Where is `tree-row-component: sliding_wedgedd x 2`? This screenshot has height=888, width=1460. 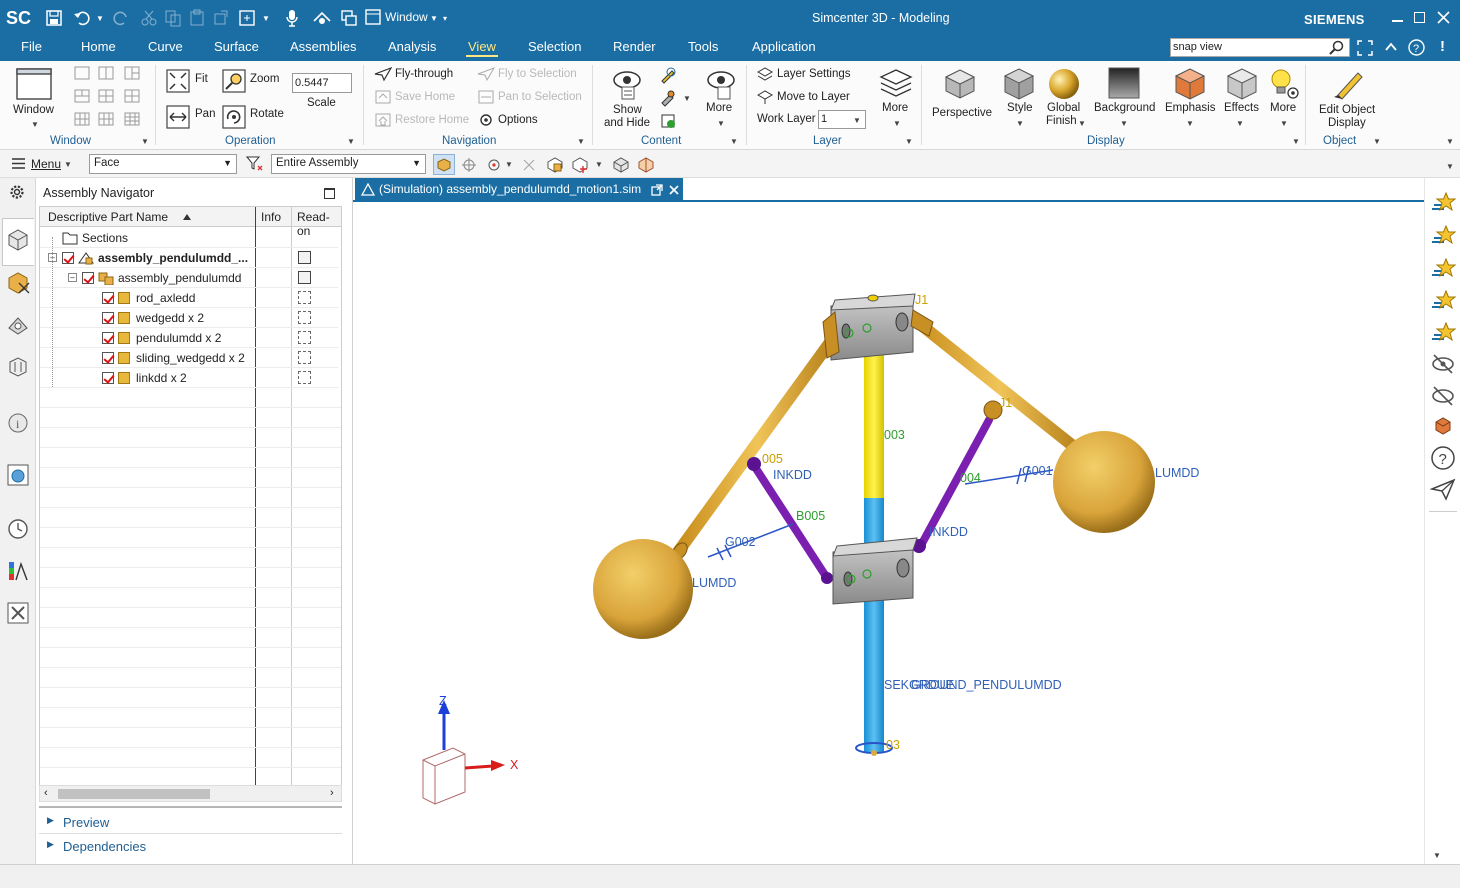 tree-row-component: sliding_wedgedd x 2 is located at coordinates (189, 358).